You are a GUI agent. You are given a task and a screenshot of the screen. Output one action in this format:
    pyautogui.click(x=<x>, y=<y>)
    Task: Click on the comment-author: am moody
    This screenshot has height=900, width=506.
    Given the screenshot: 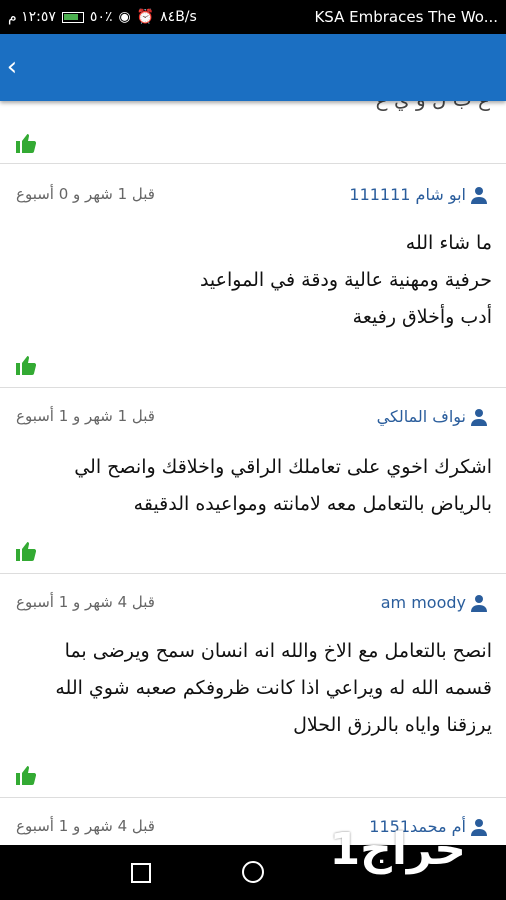 What is the action you would take?
    pyautogui.click(x=434, y=602)
    